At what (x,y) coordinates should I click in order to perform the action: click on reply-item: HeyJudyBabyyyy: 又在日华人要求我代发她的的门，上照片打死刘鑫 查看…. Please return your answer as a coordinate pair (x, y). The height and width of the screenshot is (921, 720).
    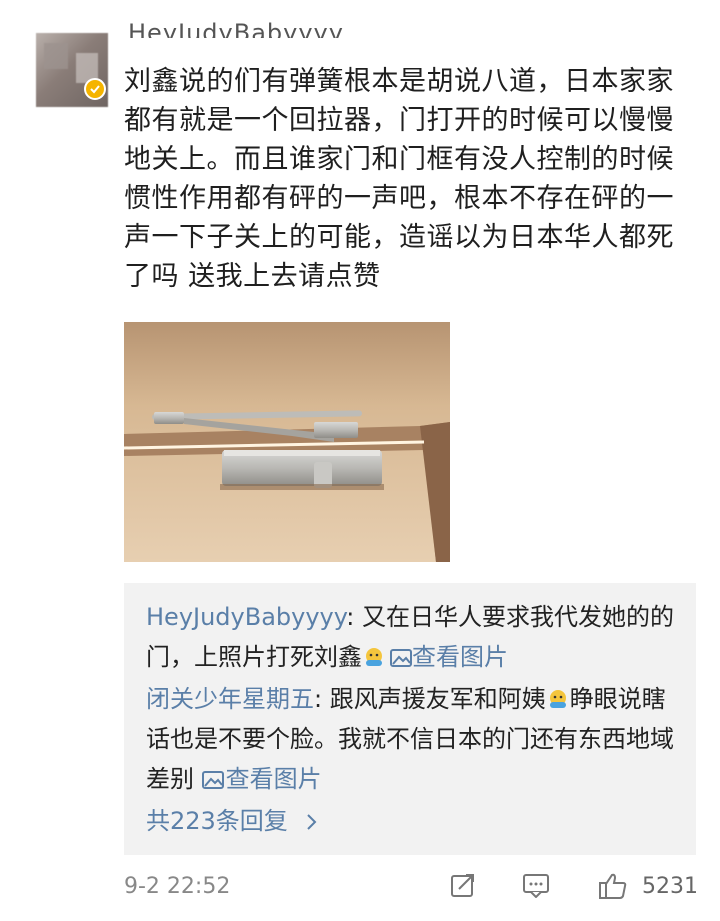
    Looking at the image, I should click on (411, 637).